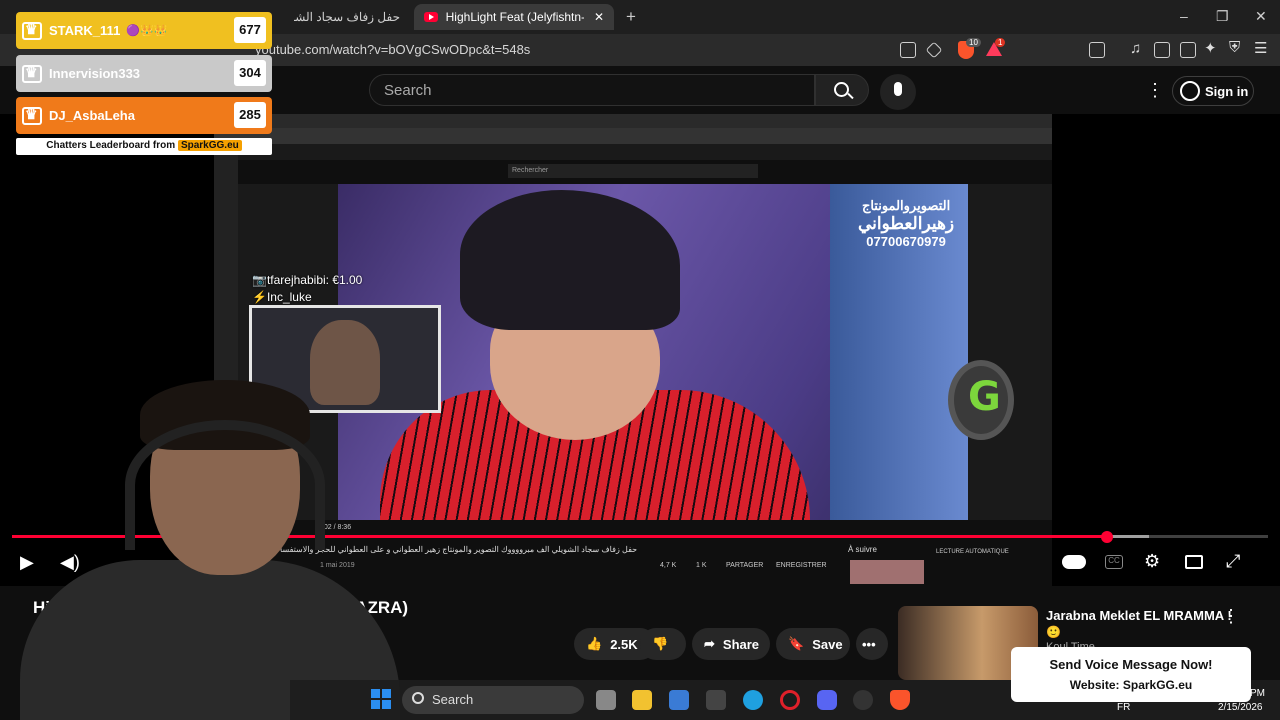 The width and height of the screenshot is (1280, 720). I want to click on menu-icon: ☰, so click(1260, 48).